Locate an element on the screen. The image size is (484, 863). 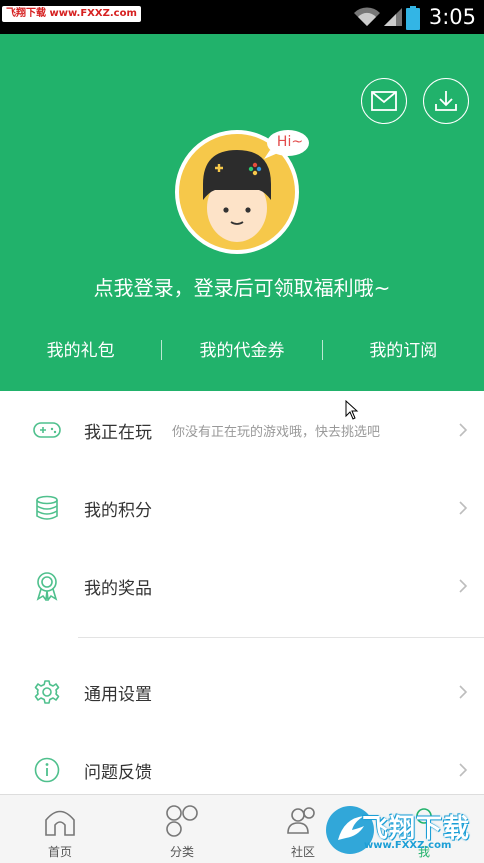
nav-home: 首页 is located at coordinates (60, 829).